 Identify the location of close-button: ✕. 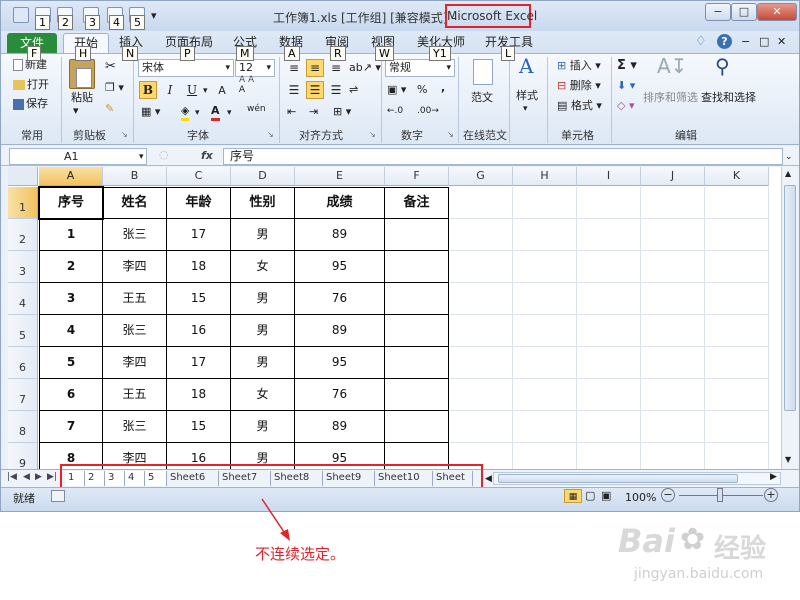
(777, 12).